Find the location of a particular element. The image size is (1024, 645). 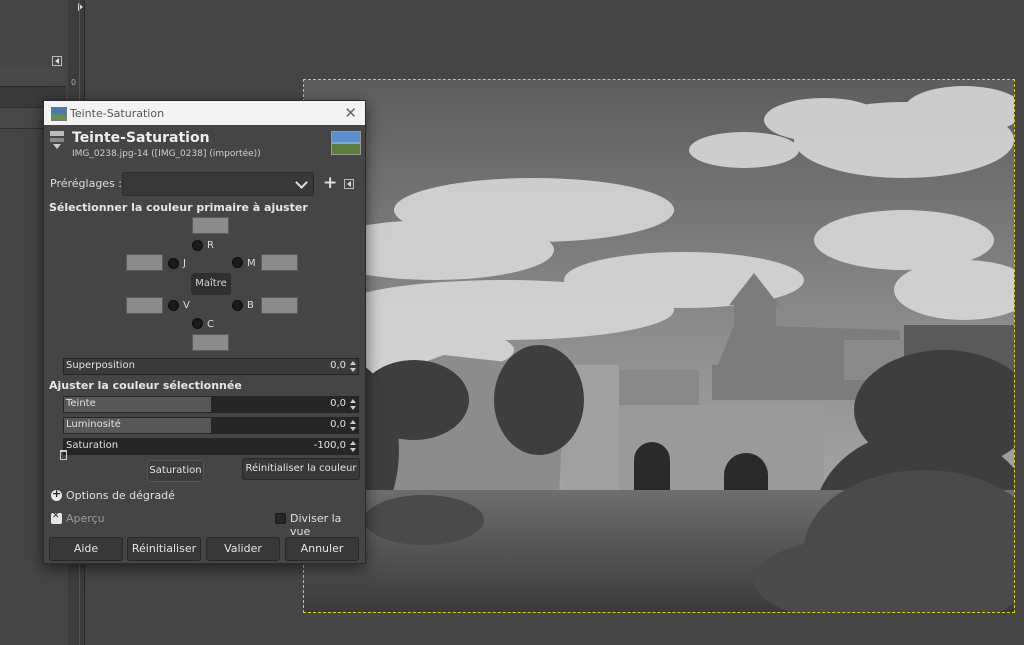

radio-green is located at coordinates (173, 305).